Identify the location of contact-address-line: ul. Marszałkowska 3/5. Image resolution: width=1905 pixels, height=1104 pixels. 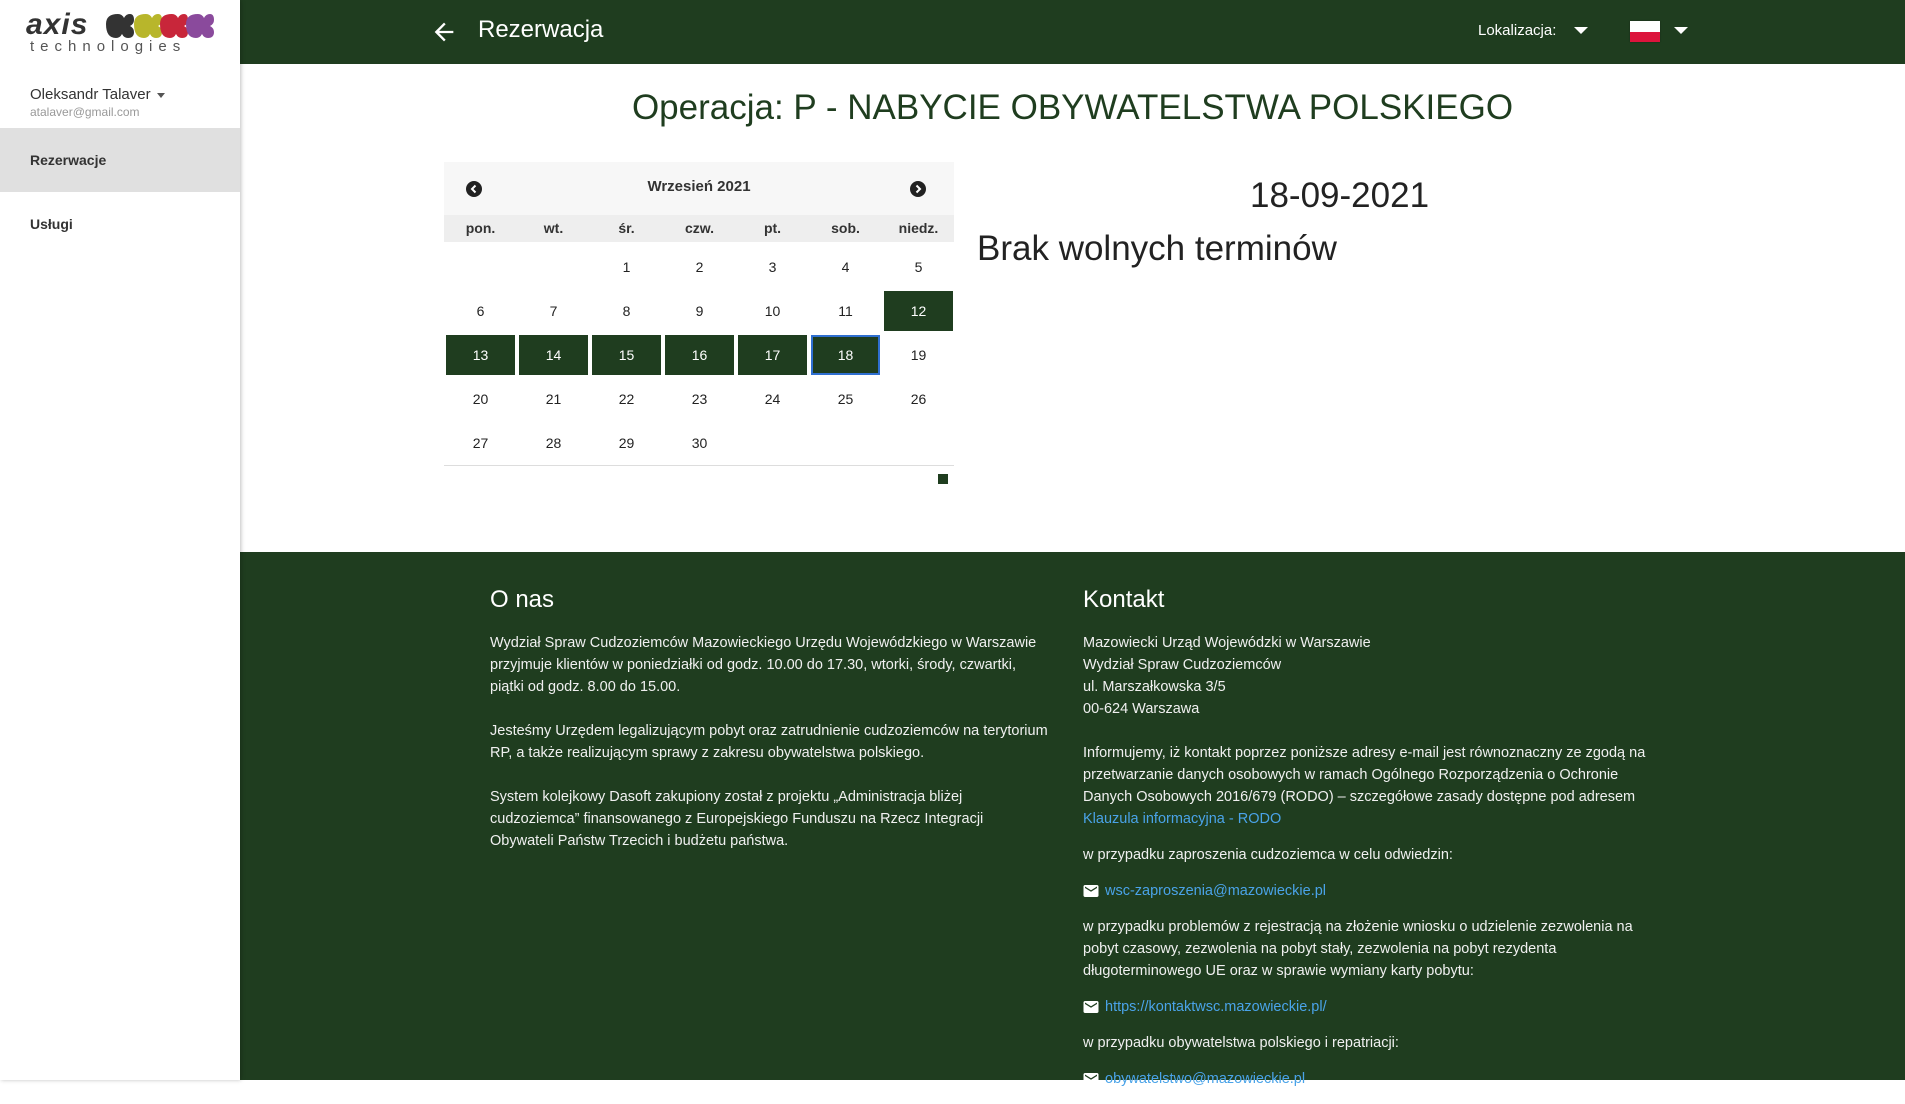
(1154, 687).